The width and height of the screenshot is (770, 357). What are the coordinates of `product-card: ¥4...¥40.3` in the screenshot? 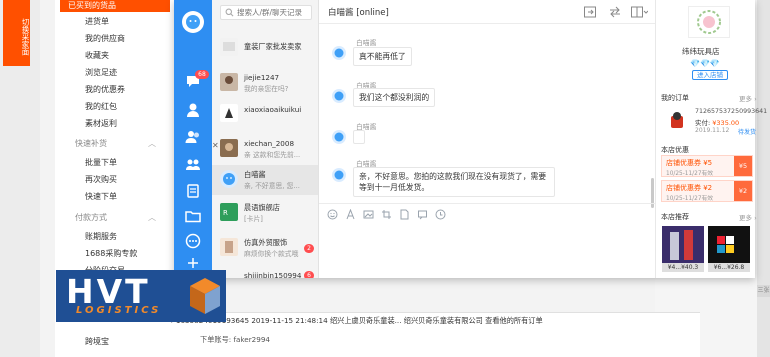 It's located at (683, 249).